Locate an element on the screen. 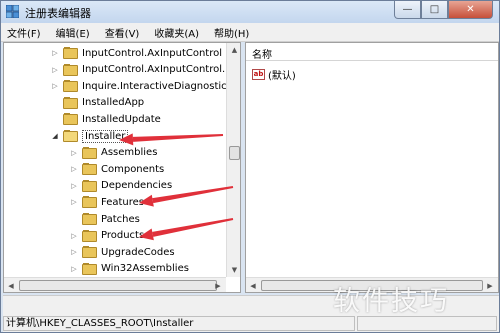  menu-bar: 文件(F) 编辑(E) 查看(V) 收藏夹(A) 帮助(H) is located at coordinates (250, 32).